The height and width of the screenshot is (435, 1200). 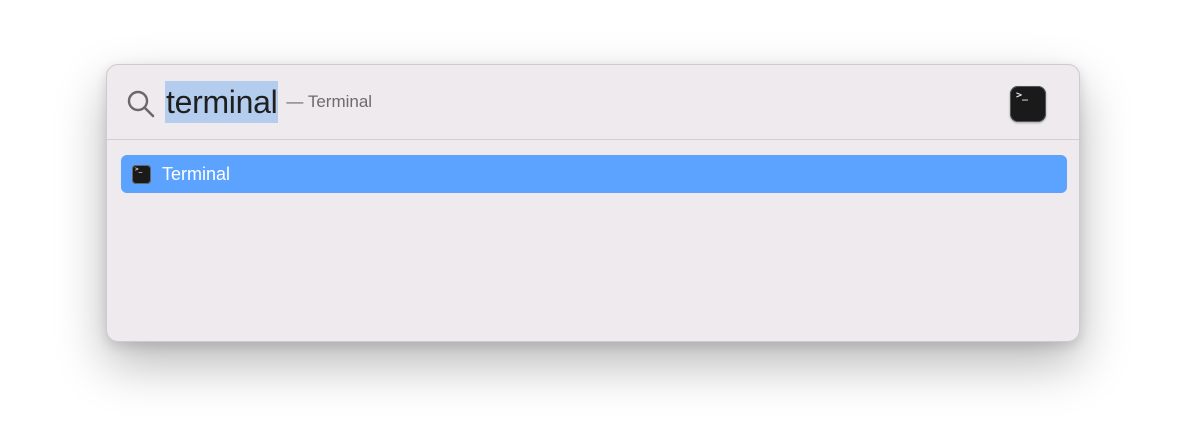 I want to click on result-item-terminal: >_ Terminal, so click(x=594, y=174).